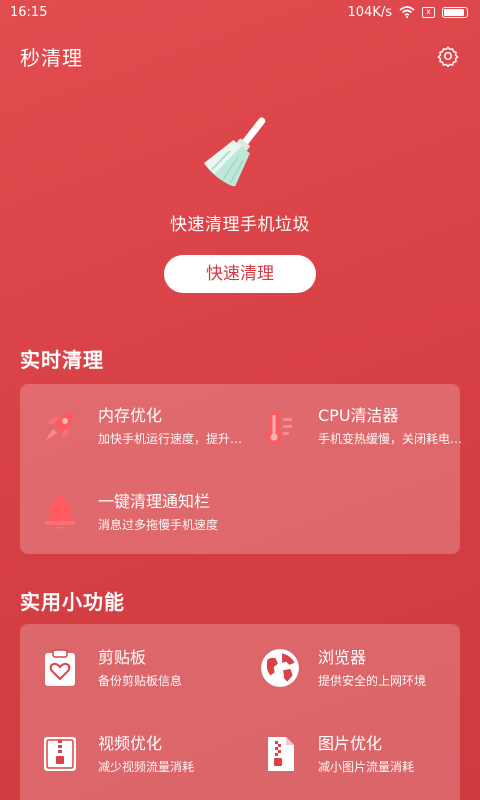 Image resolution: width=480 pixels, height=800 pixels. Describe the element at coordinates (154, 501) in the screenshot. I see `notification-clean-name: 一键清理通知栏` at that location.